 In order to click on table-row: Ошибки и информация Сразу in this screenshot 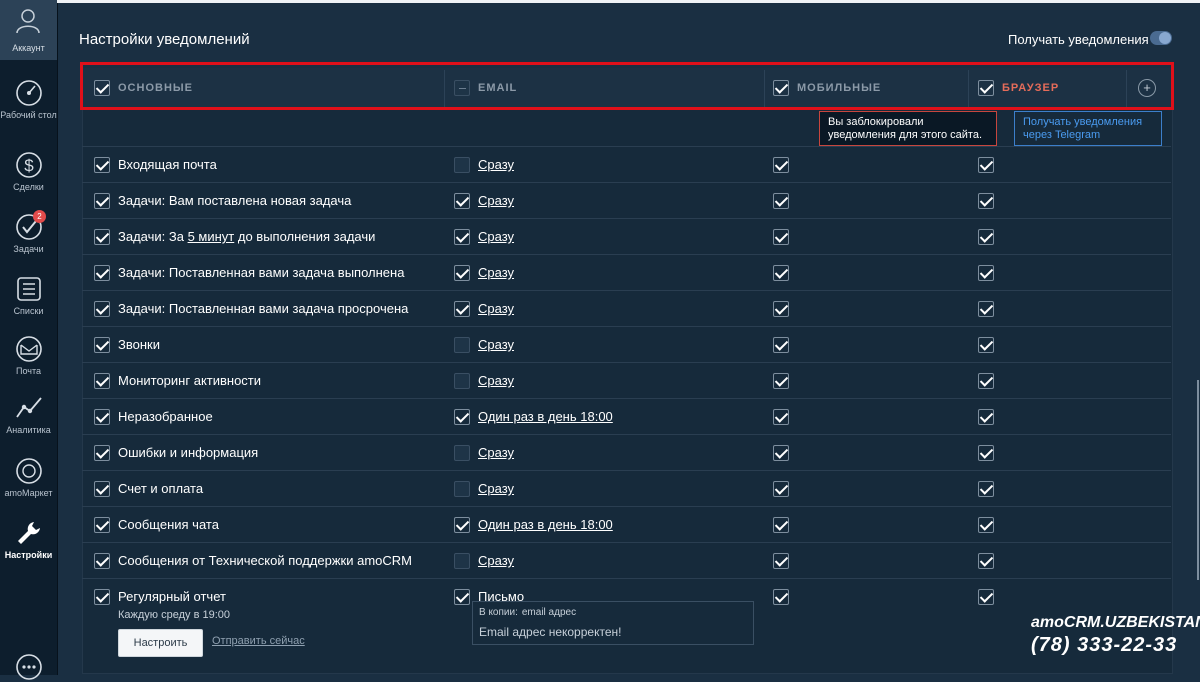, I will do `click(626, 452)`.